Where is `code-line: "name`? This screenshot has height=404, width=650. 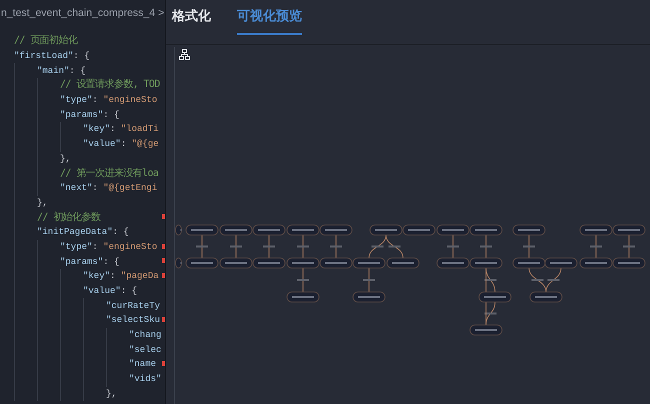
code-line: "name is located at coordinates (142, 364).